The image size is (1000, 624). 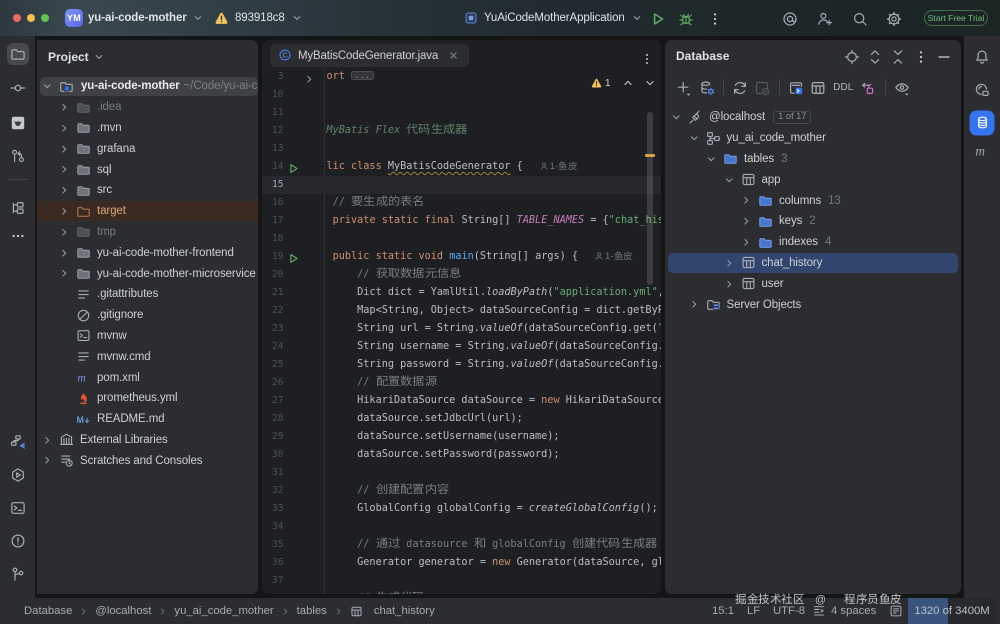 What do you see at coordinates (45, 17) in the screenshot?
I see `window-zoom-button` at bounding box center [45, 17].